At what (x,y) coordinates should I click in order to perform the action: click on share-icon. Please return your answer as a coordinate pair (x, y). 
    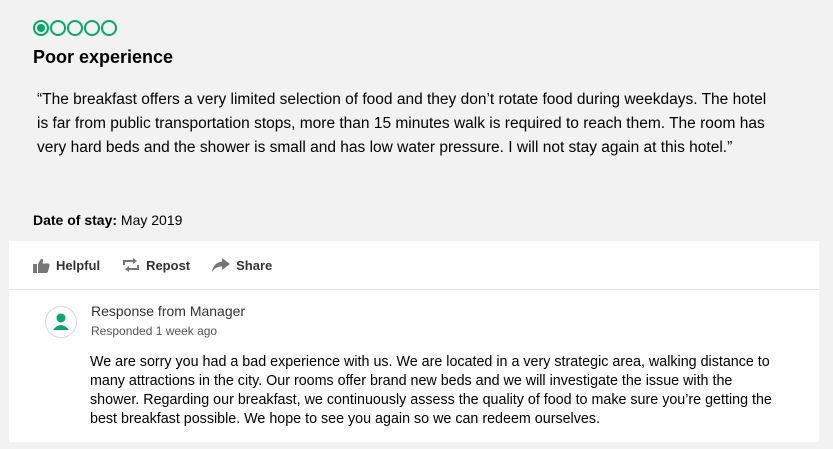
    Looking at the image, I should click on (221, 265).